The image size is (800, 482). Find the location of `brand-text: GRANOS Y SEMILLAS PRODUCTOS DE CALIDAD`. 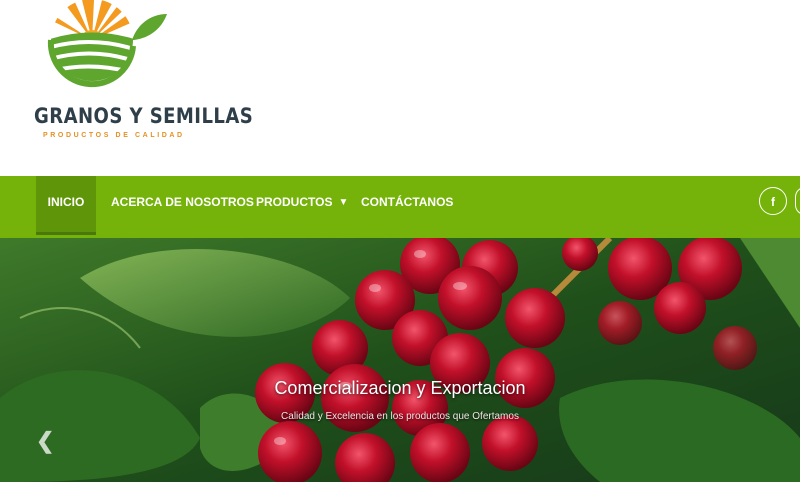

brand-text: GRANOS Y SEMILLAS PRODUCTOS DE CALIDAD is located at coordinates (144, 121).